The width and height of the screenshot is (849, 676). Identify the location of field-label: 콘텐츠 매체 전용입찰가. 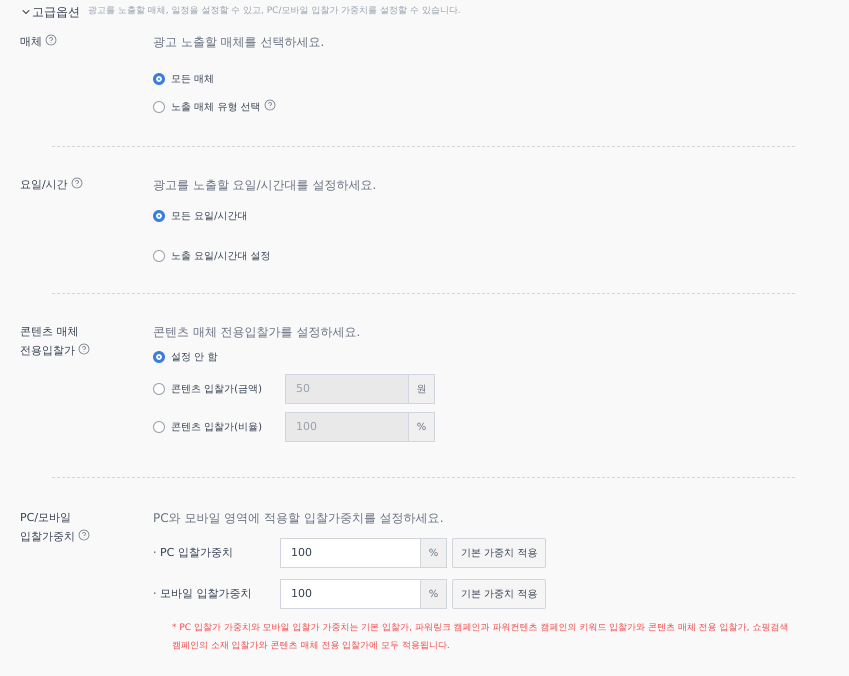
(86, 341).